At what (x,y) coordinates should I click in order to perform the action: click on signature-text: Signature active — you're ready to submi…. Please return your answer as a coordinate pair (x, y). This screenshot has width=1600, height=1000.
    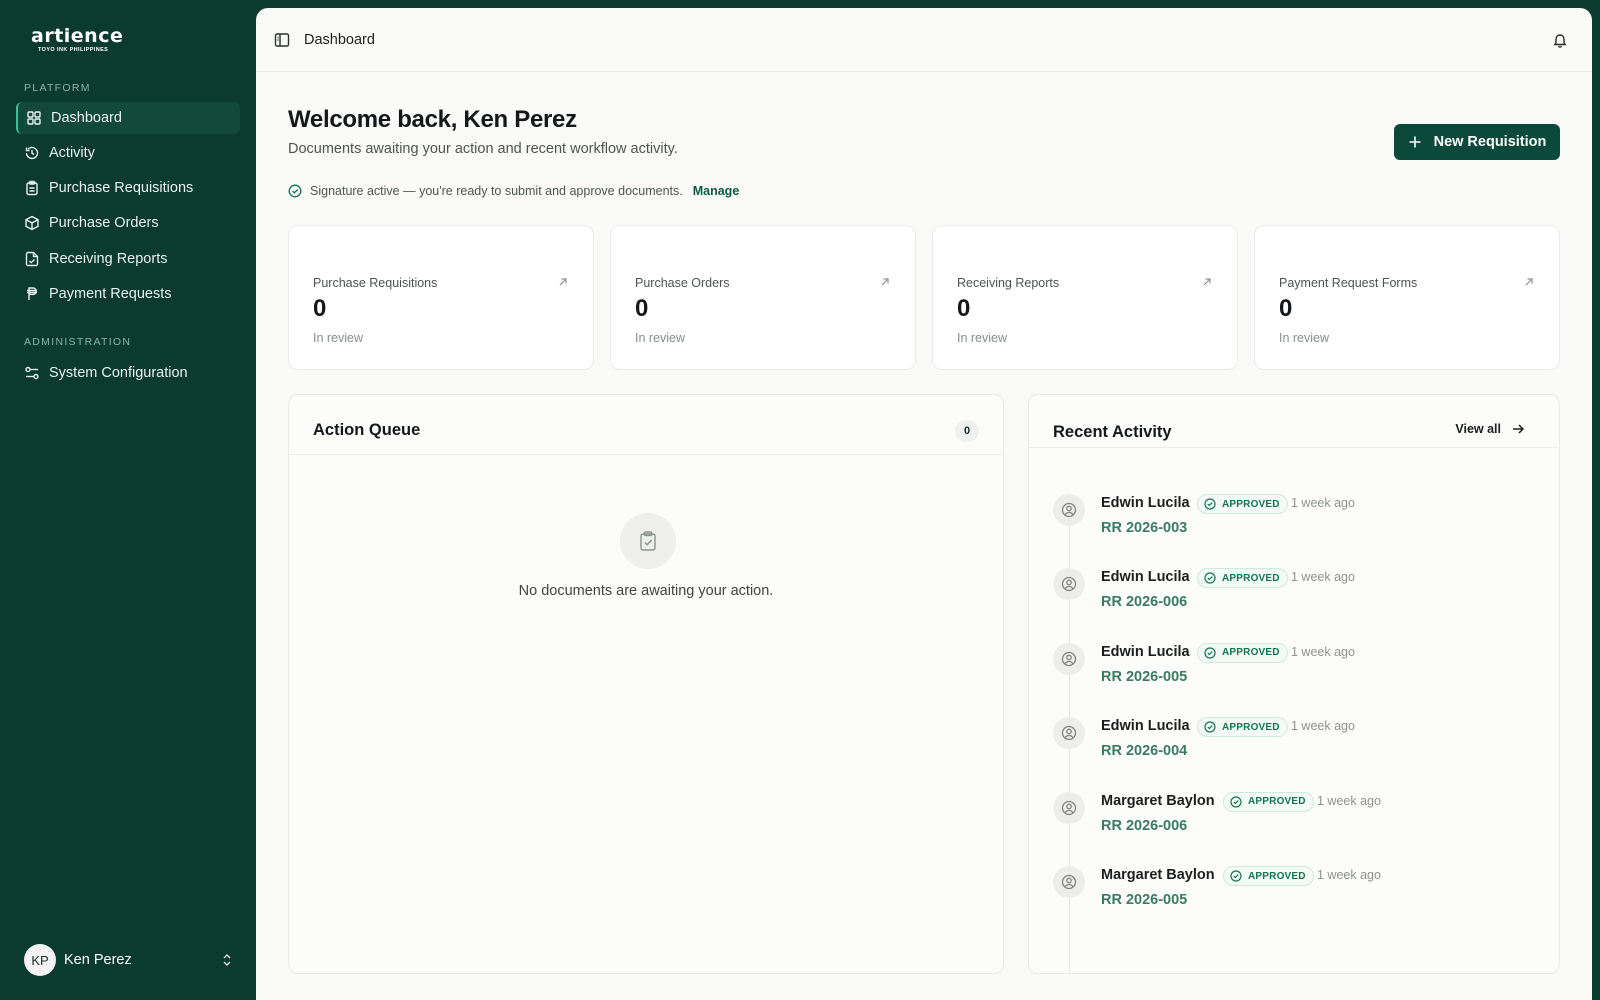
    Looking at the image, I should click on (496, 191).